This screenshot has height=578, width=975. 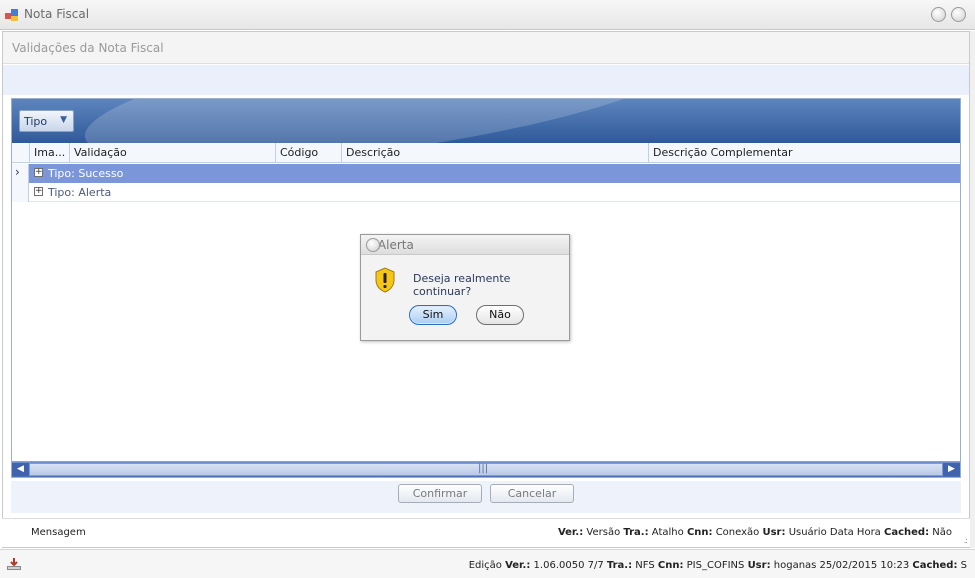 What do you see at coordinates (518, 565) in the screenshot?
I see `footer-ver-label: Ver.:` at bounding box center [518, 565].